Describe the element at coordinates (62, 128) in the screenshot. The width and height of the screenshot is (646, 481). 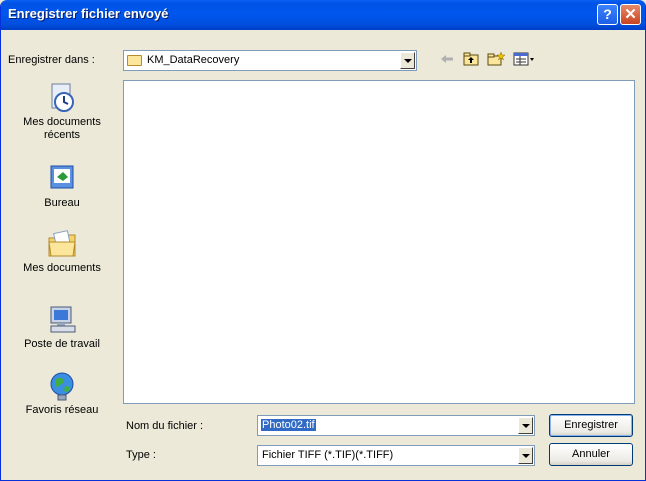
I see `place-label-recent: Mes documents récents` at that location.